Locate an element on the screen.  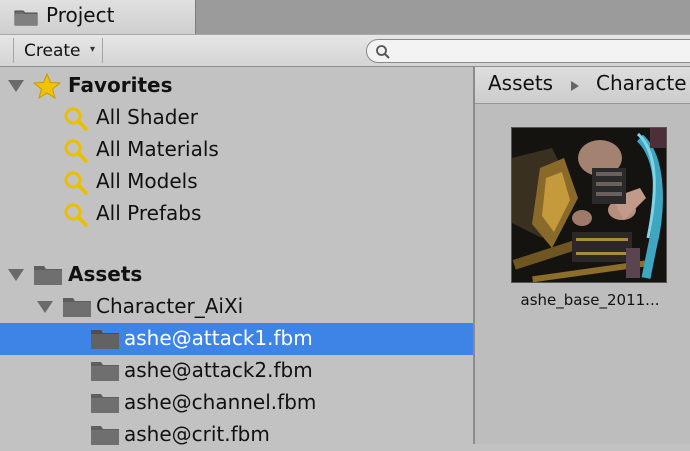
tree-item-label: All Materials is located at coordinates (157, 149).